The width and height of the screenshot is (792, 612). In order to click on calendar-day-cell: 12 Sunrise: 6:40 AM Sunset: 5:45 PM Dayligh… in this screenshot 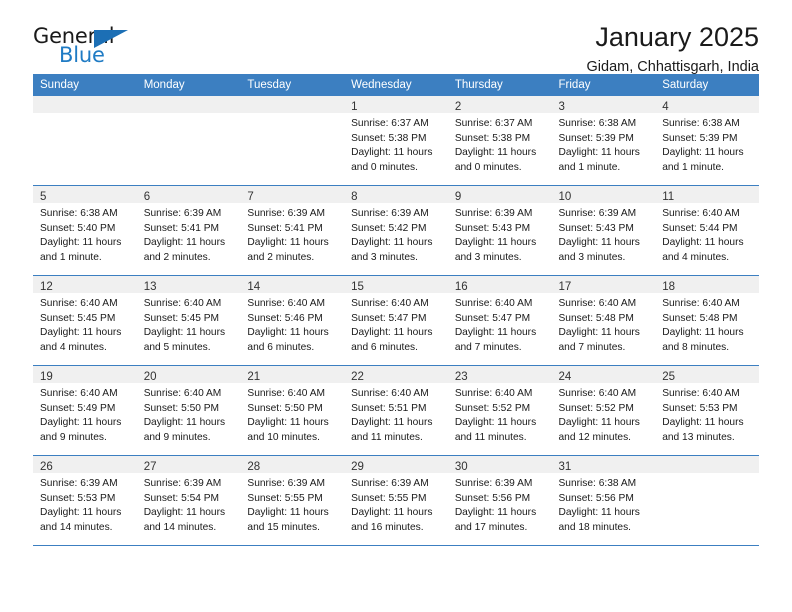, I will do `click(85, 320)`.